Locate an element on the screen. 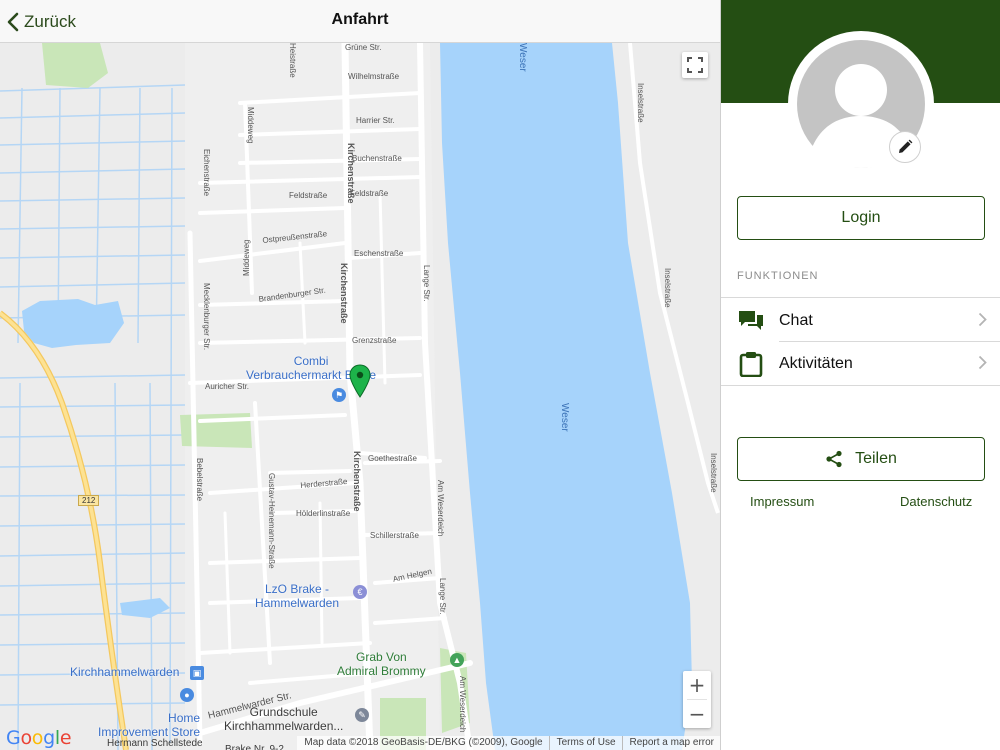 This screenshot has width=1000, height=750. poi-bottom-label: Brake Nr. 9-2 is located at coordinates (254, 747).